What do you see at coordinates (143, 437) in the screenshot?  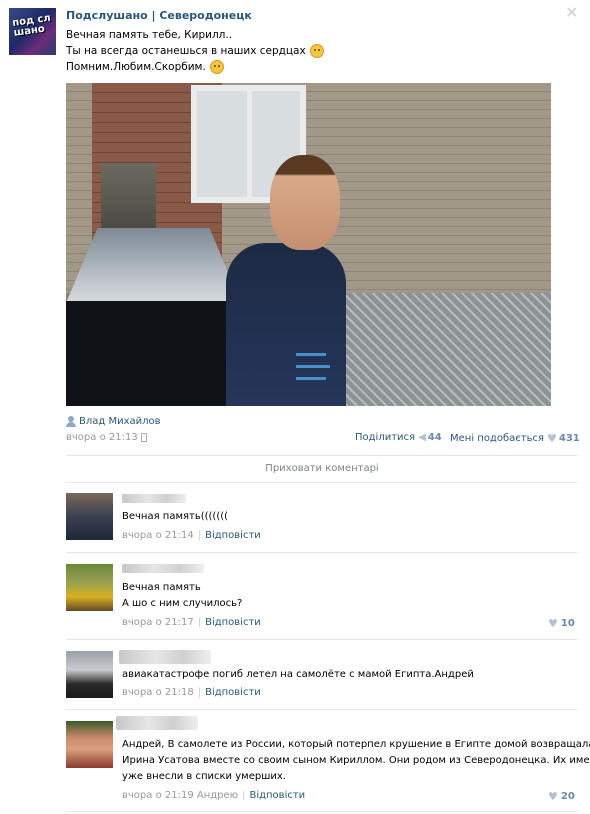 I see `mobile-phone-icon` at bounding box center [143, 437].